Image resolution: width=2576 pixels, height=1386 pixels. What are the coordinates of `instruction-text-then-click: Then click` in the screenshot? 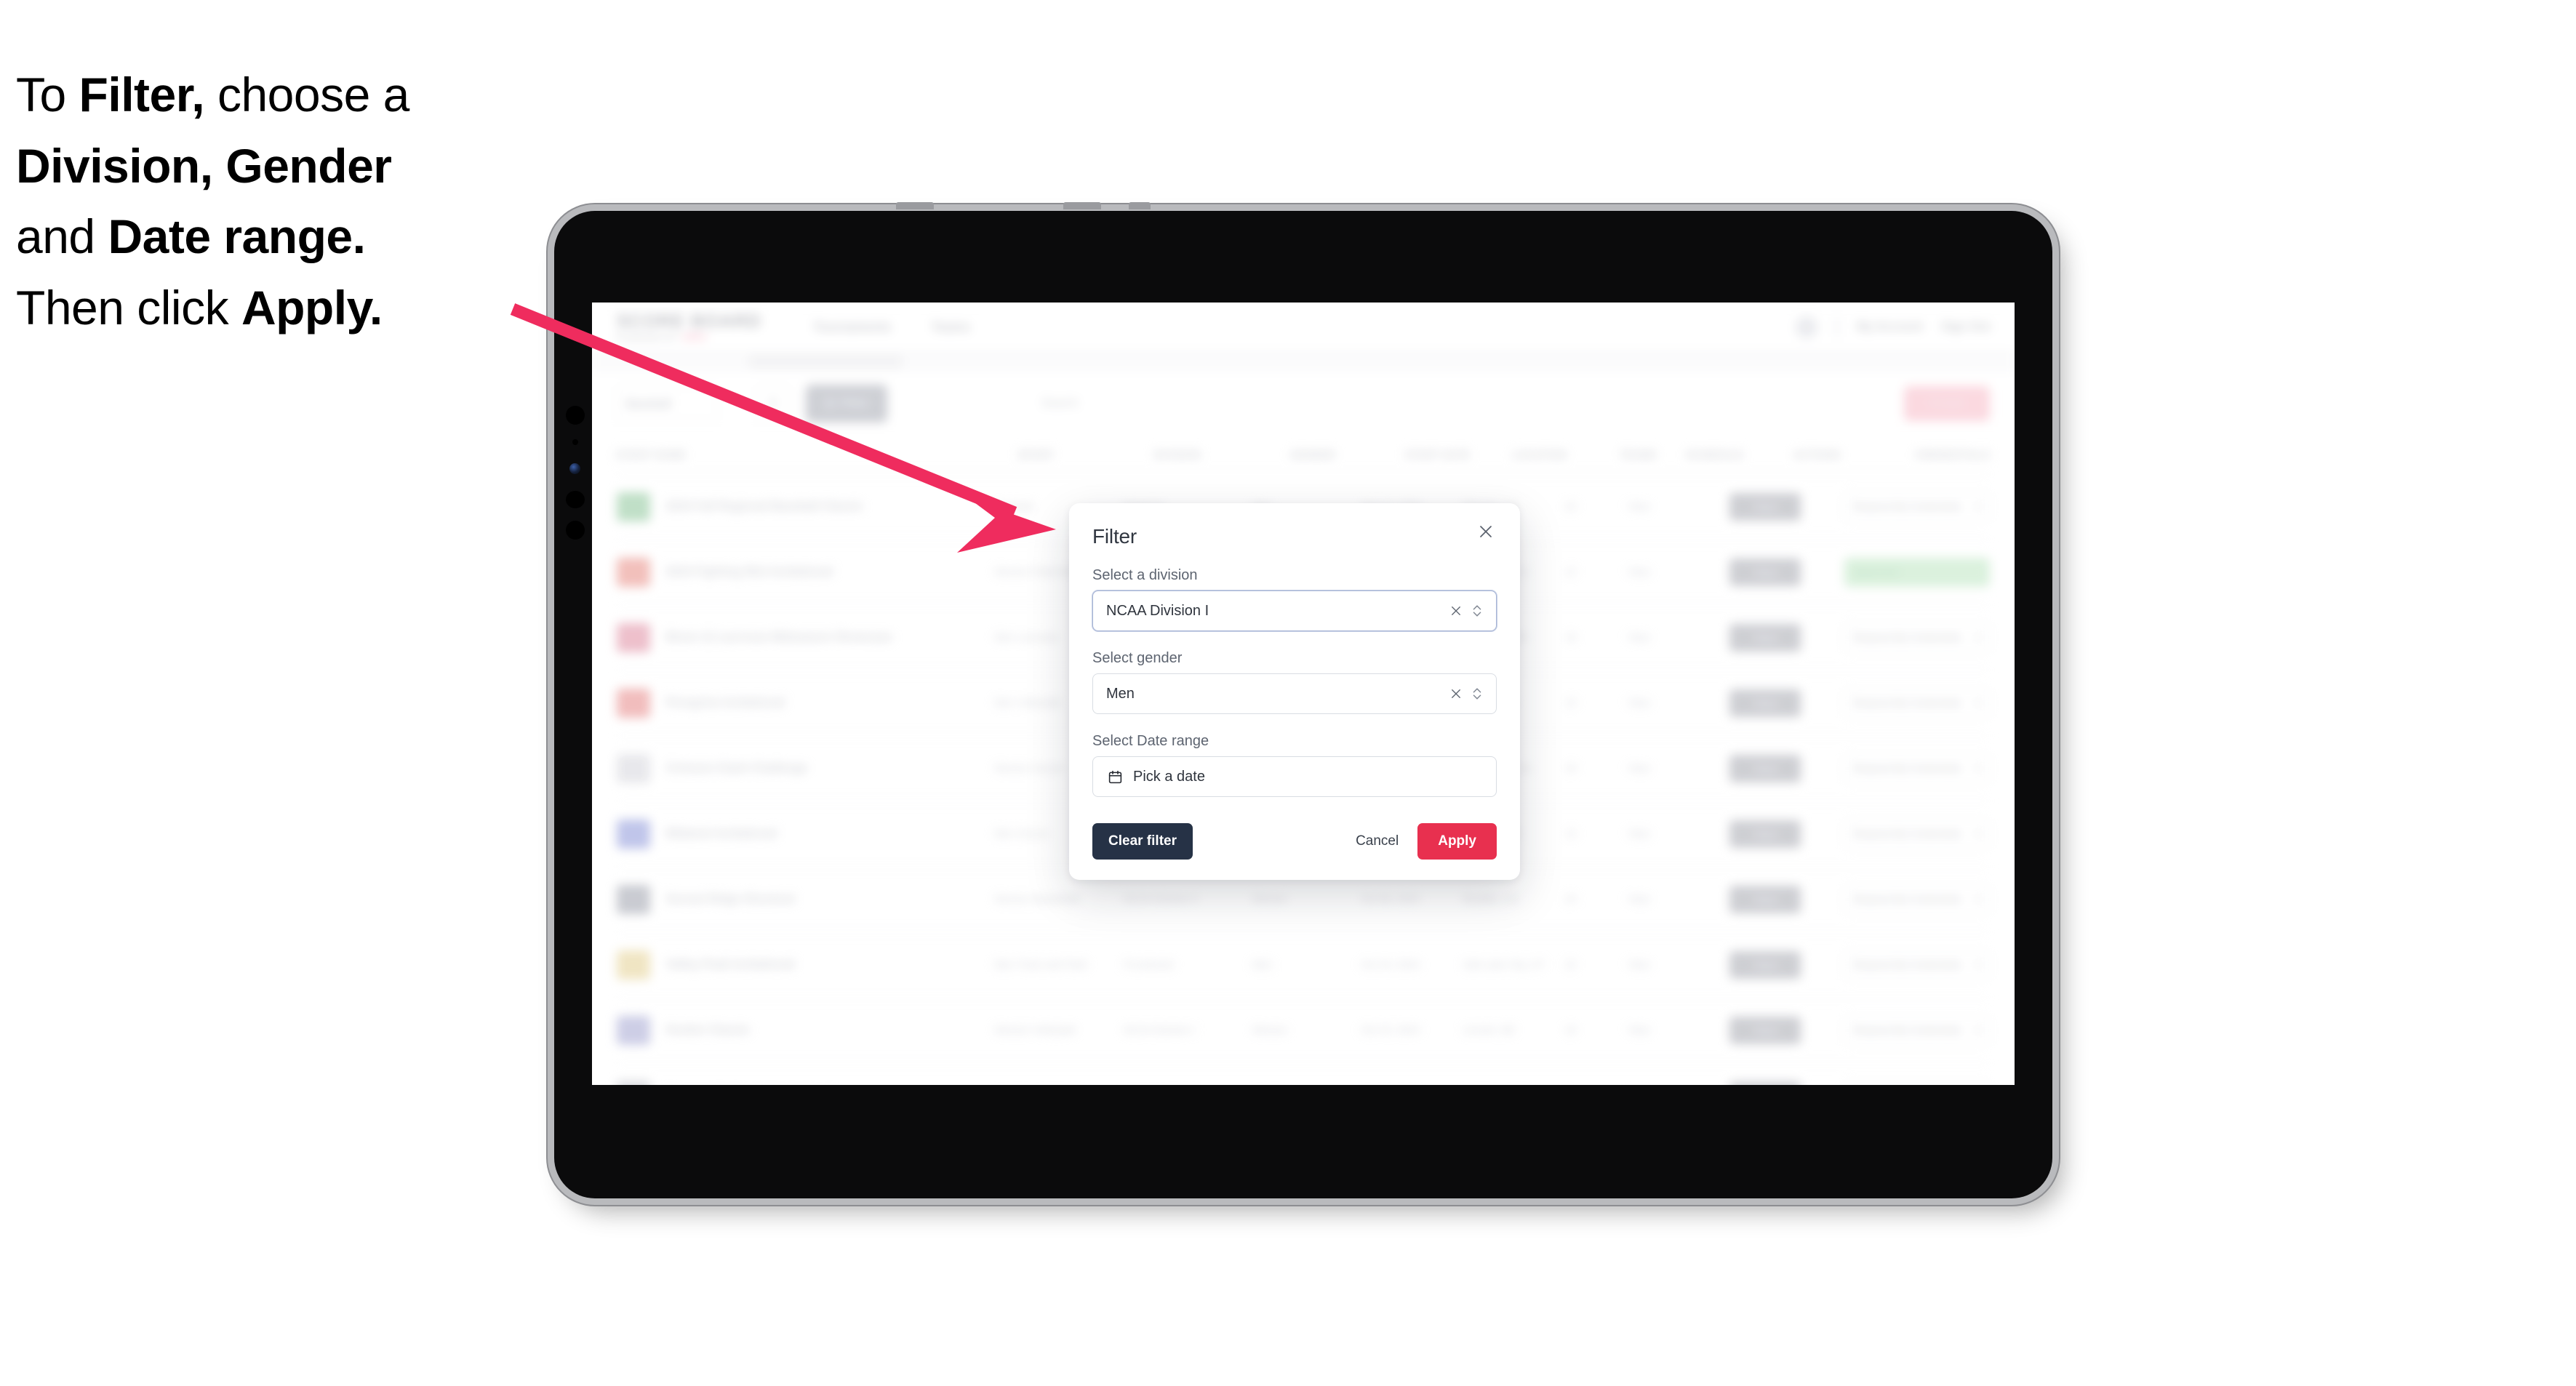 It's located at (128, 308).